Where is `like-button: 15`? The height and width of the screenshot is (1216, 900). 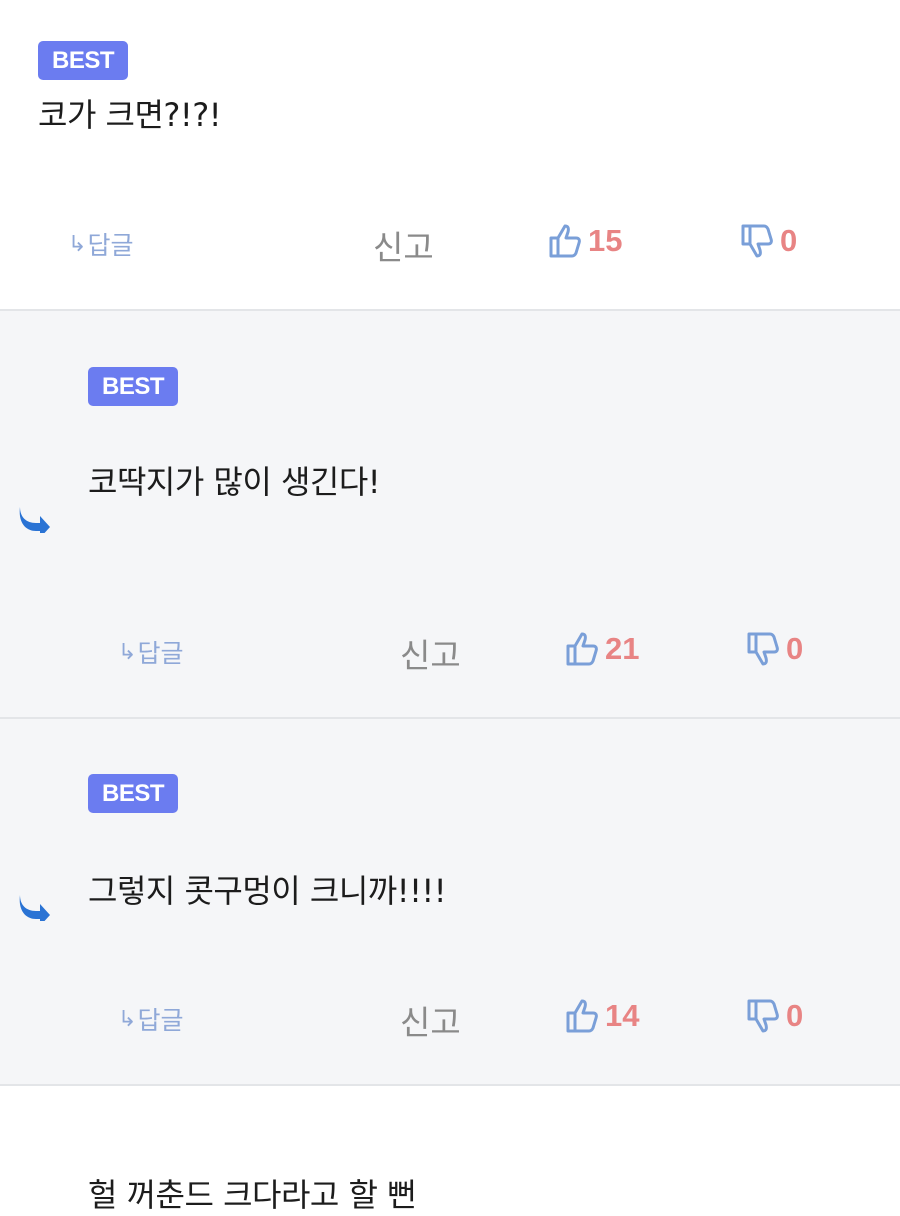 like-button: 15 is located at coordinates (585, 241).